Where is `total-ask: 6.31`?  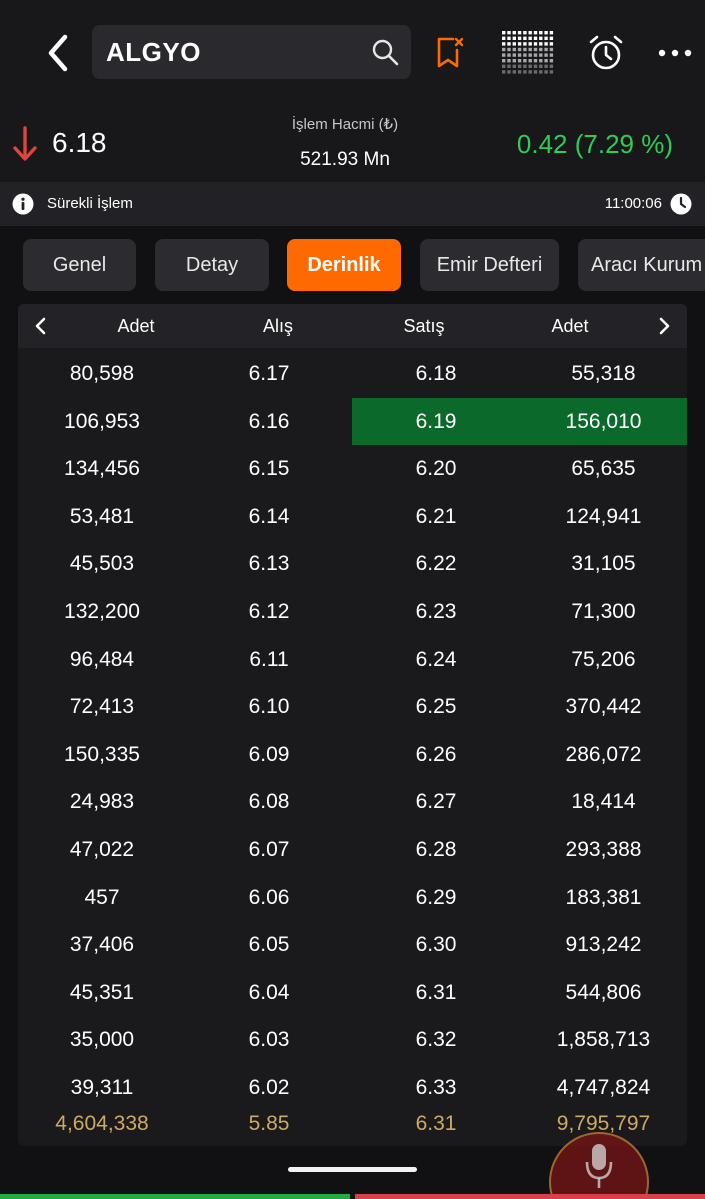
total-ask: 6.31 is located at coordinates (436, 1123).